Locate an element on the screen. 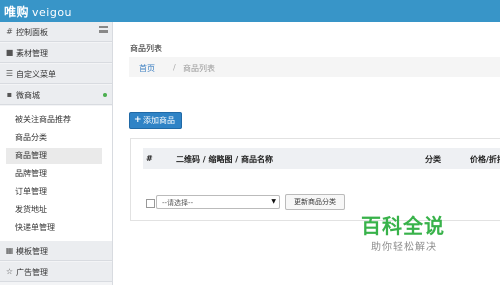  table-header: # 二维码 / 缩略图 / 商品名称 分类 价格/折扣 is located at coordinates (321, 158).